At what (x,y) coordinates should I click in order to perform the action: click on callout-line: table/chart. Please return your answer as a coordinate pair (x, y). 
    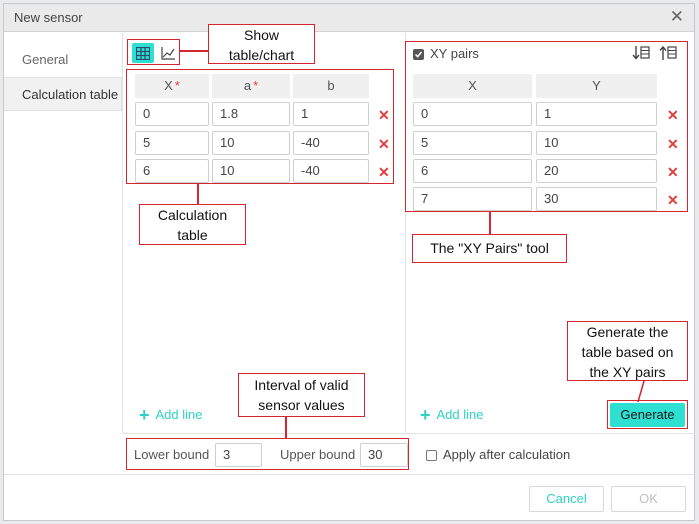
    Looking at the image, I should click on (261, 55).